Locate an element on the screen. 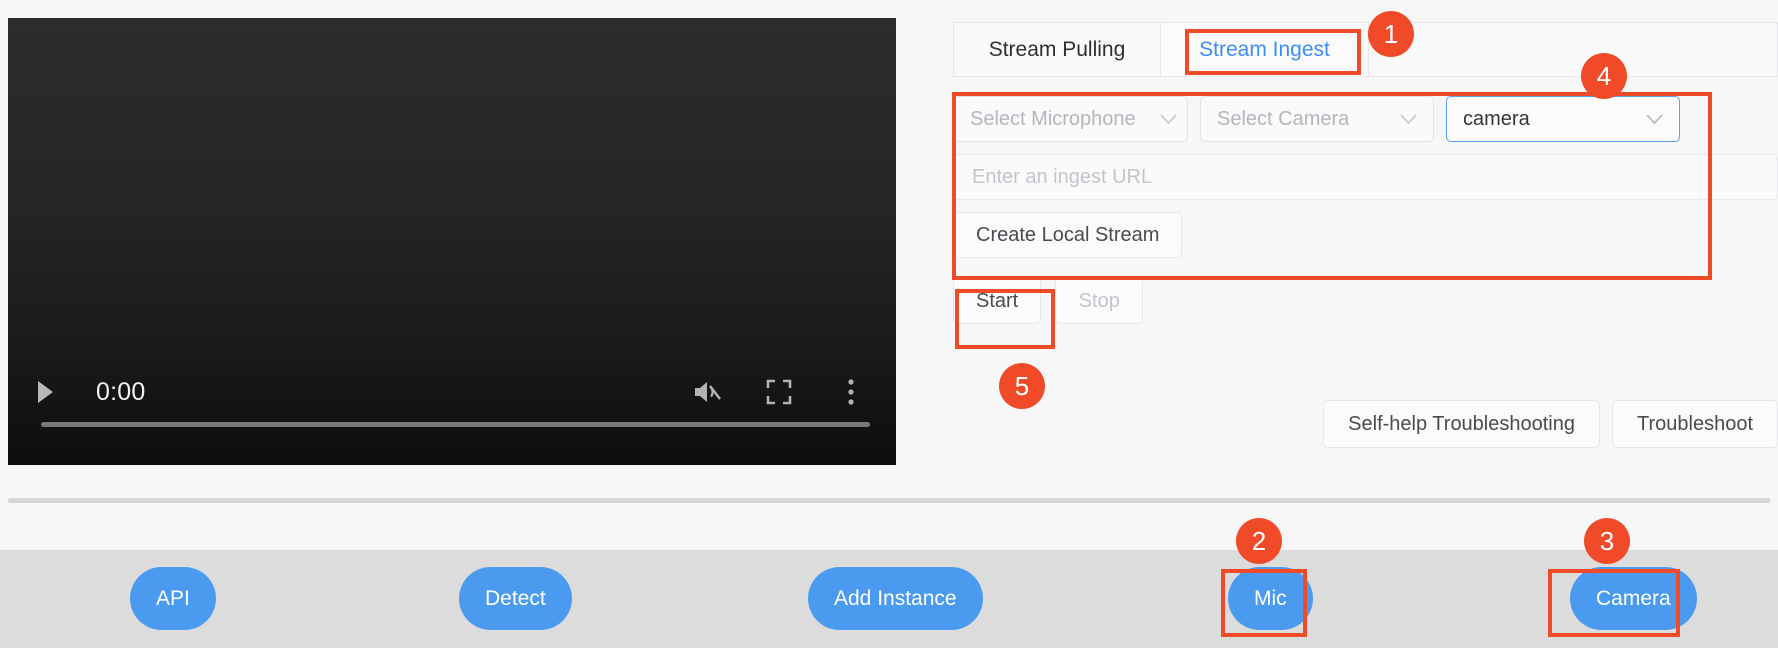  more-vertical-icon is located at coordinates (851, 392).